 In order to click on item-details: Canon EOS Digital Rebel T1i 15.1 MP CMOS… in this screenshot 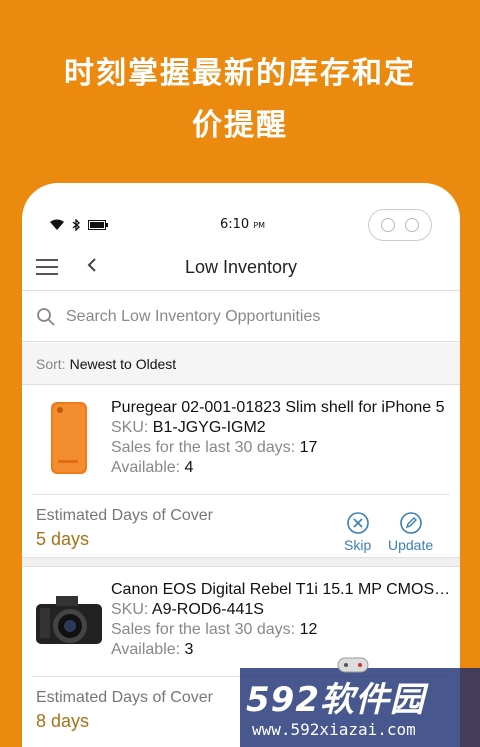, I will do `click(241, 622)`.